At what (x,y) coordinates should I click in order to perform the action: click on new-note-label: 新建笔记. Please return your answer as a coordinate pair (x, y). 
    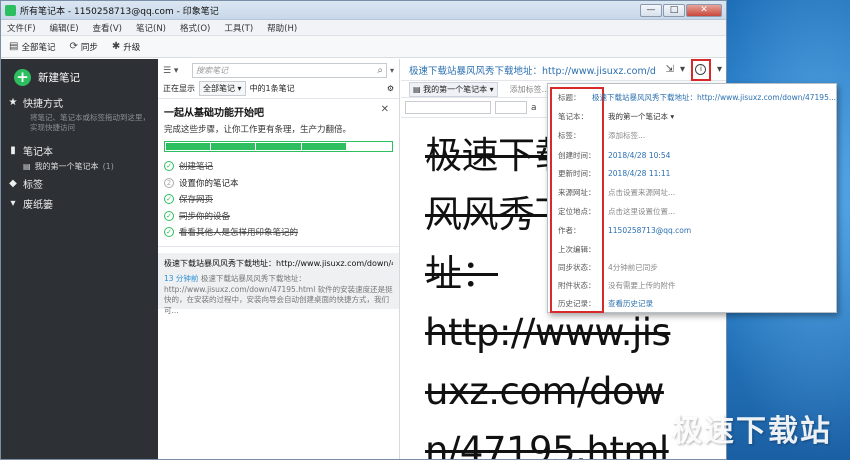
    Looking at the image, I should click on (59, 78).